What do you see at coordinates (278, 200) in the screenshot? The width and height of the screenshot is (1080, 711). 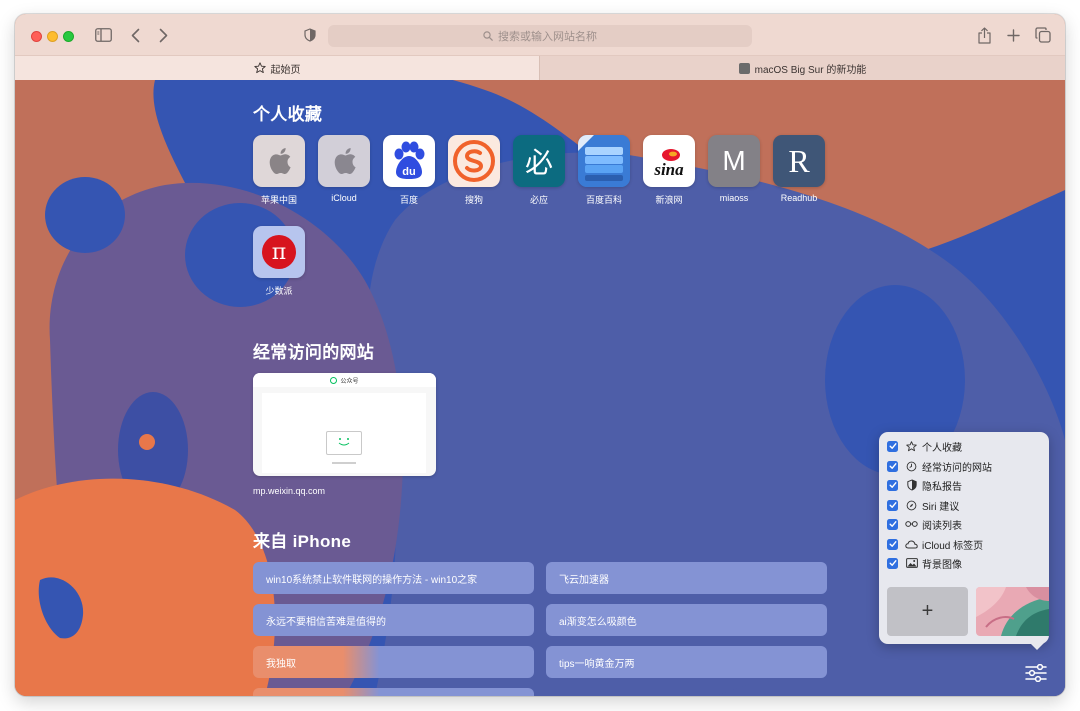 I see `favorite-label: 苹果中国` at bounding box center [278, 200].